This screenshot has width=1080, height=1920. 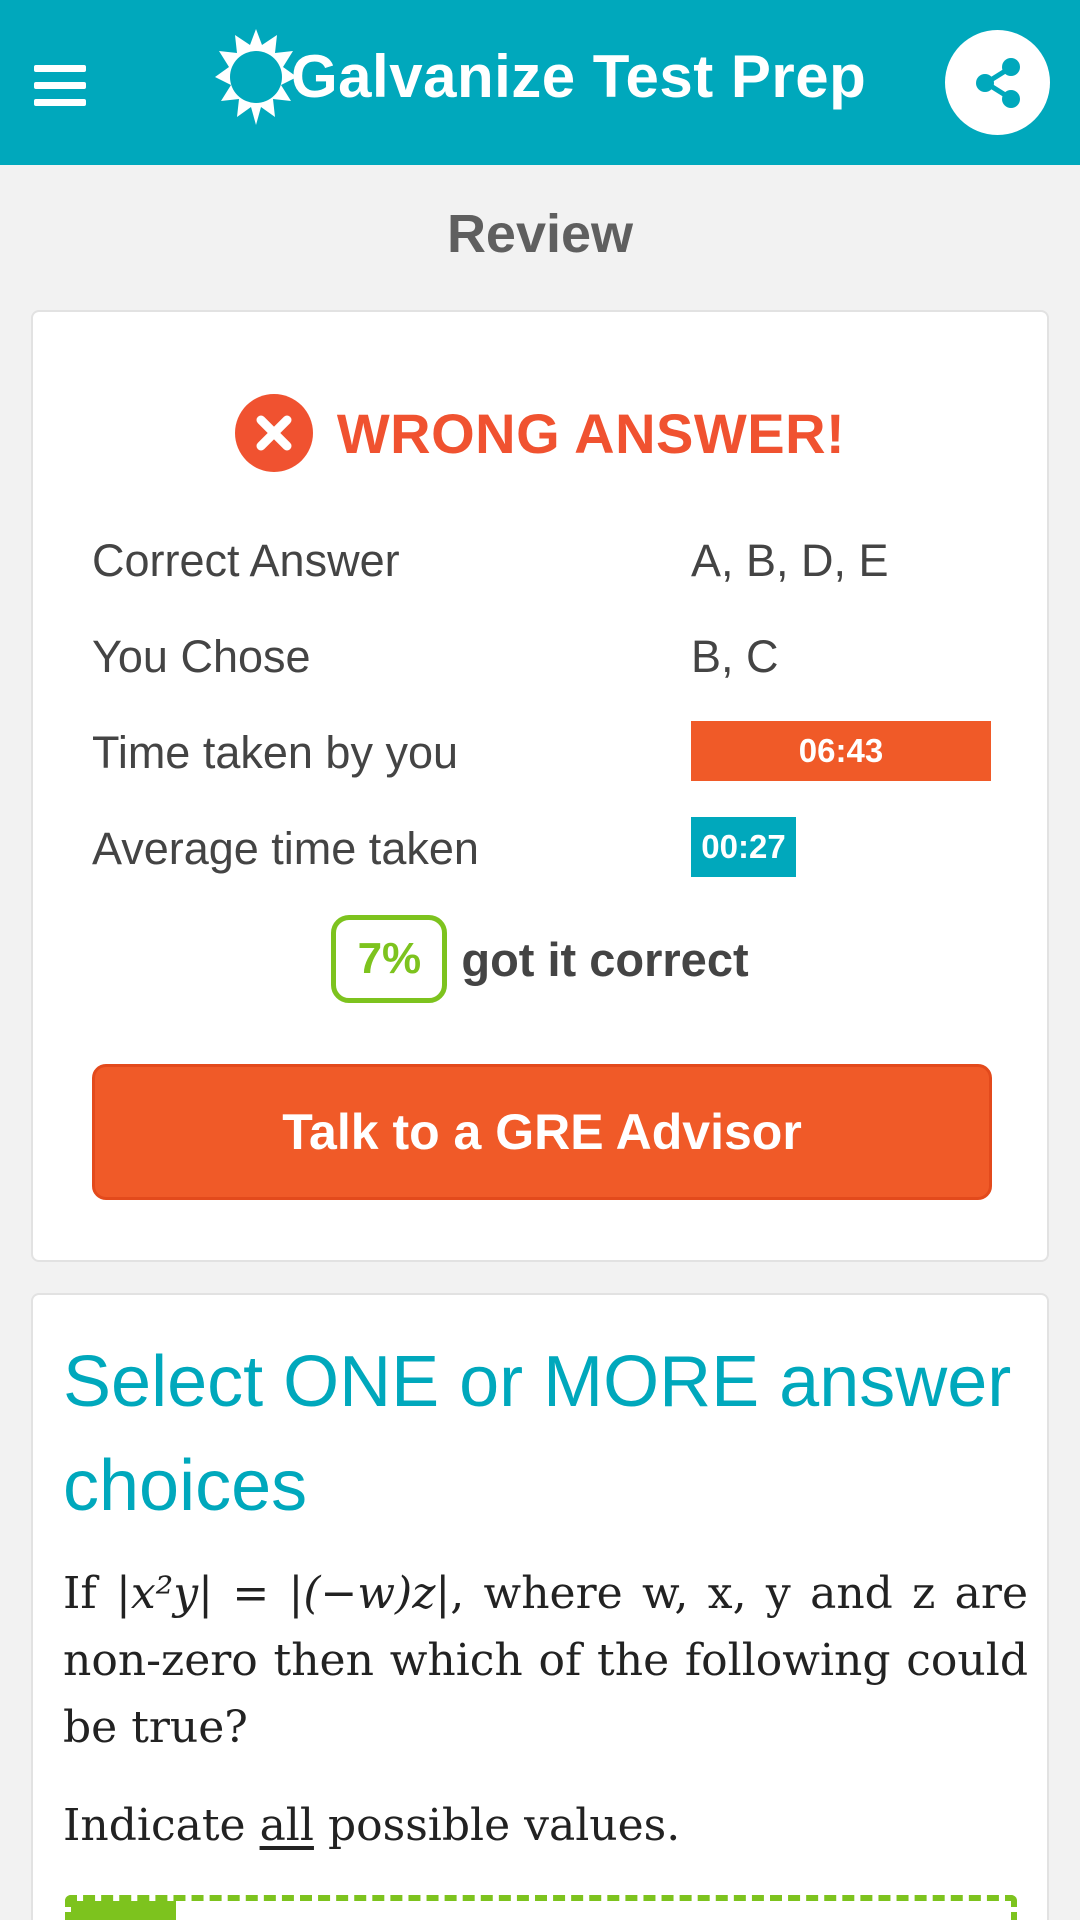 I want to click on time-taken-value: 06:43, so click(x=841, y=751).